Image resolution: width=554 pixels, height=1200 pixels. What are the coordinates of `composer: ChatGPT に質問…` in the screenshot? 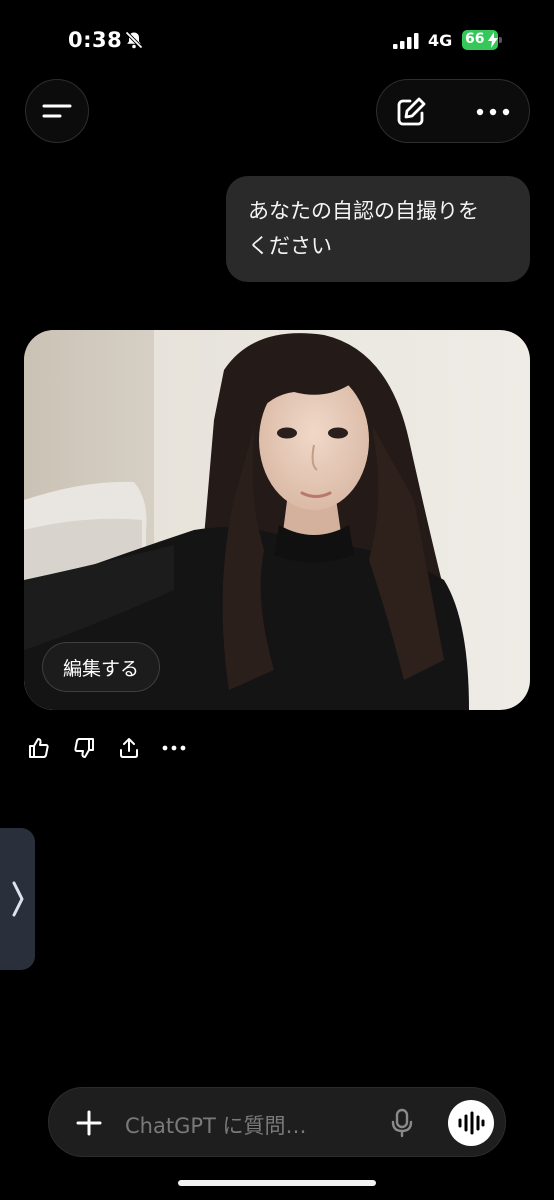 It's located at (277, 1122).